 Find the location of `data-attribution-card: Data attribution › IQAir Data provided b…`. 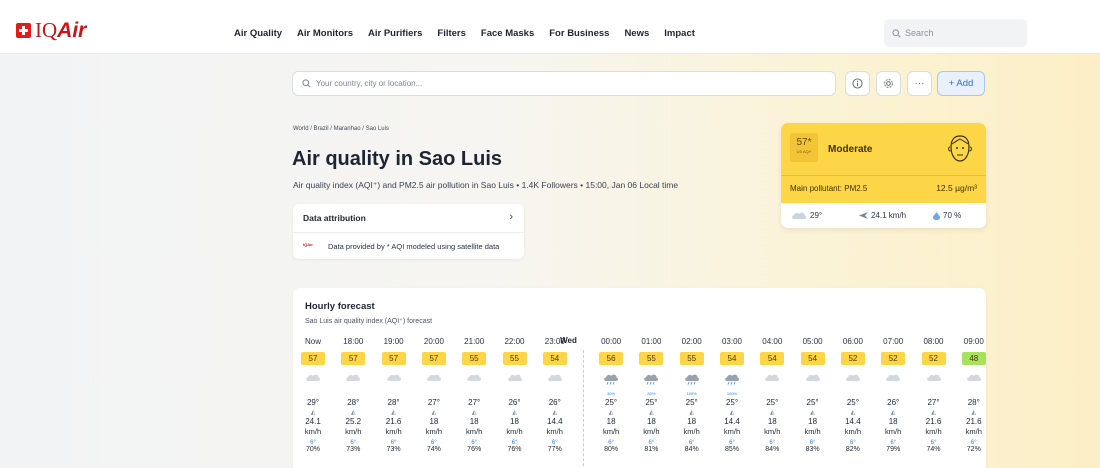

data-attribution-card: Data attribution › IQAir Data provided b… is located at coordinates (408, 231).